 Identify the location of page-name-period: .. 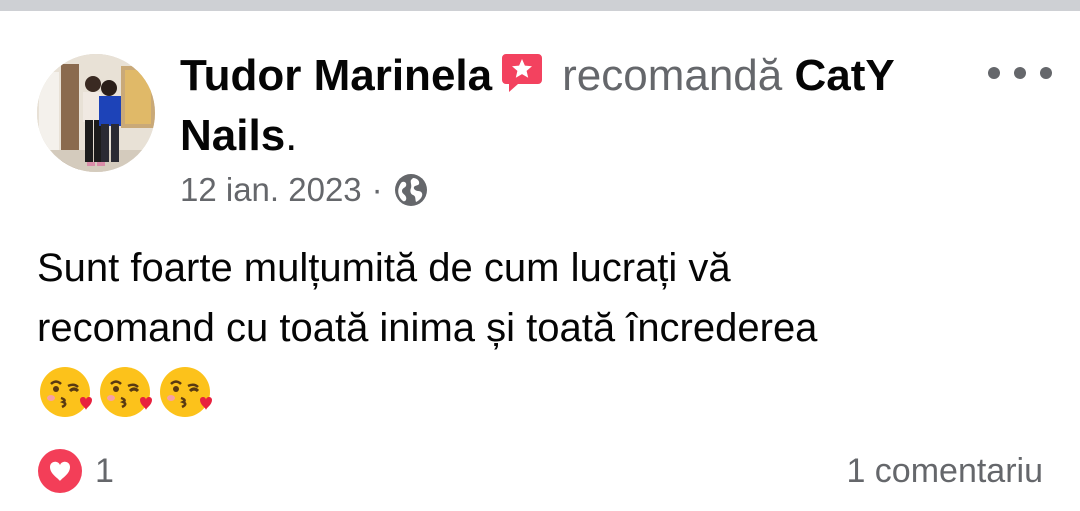
(291, 135).